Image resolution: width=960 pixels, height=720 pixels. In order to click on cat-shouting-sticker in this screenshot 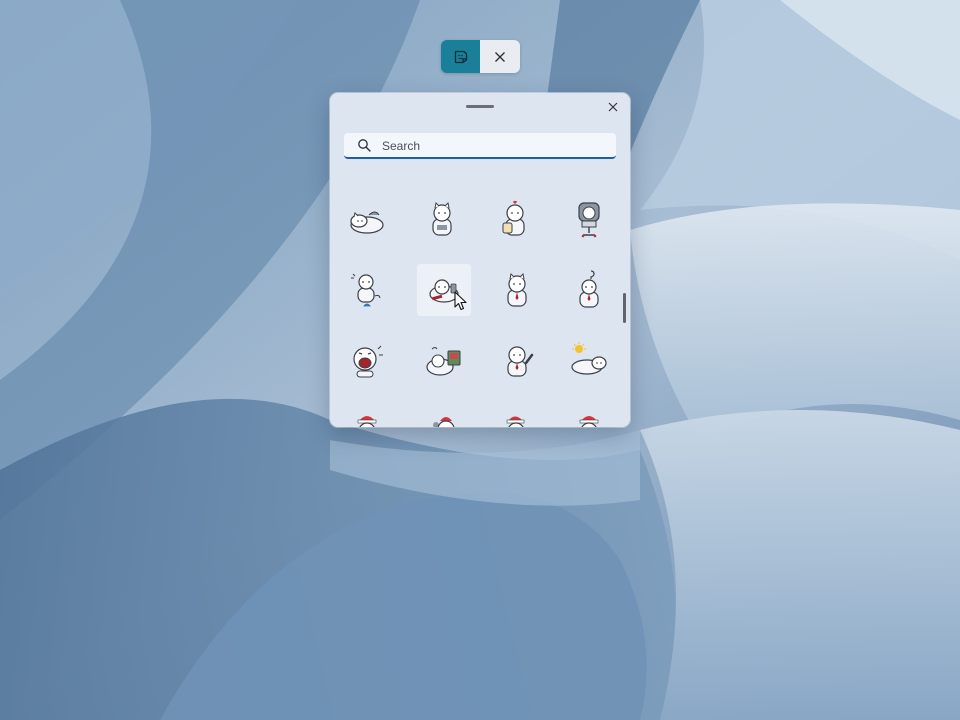, I will do `click(368, 361)`.